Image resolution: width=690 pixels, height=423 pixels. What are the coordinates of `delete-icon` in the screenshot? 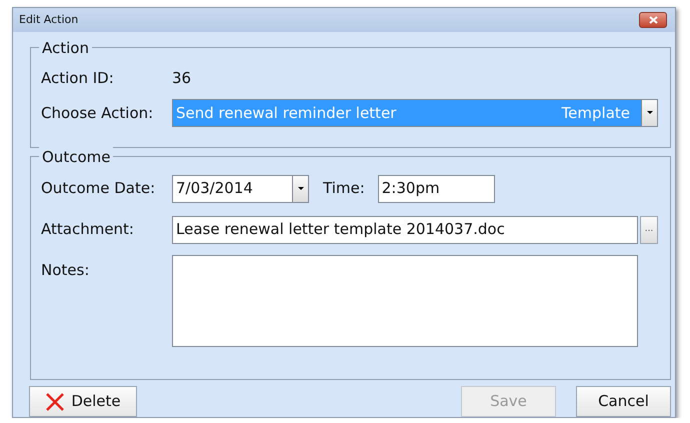 It's located at (55, 402).